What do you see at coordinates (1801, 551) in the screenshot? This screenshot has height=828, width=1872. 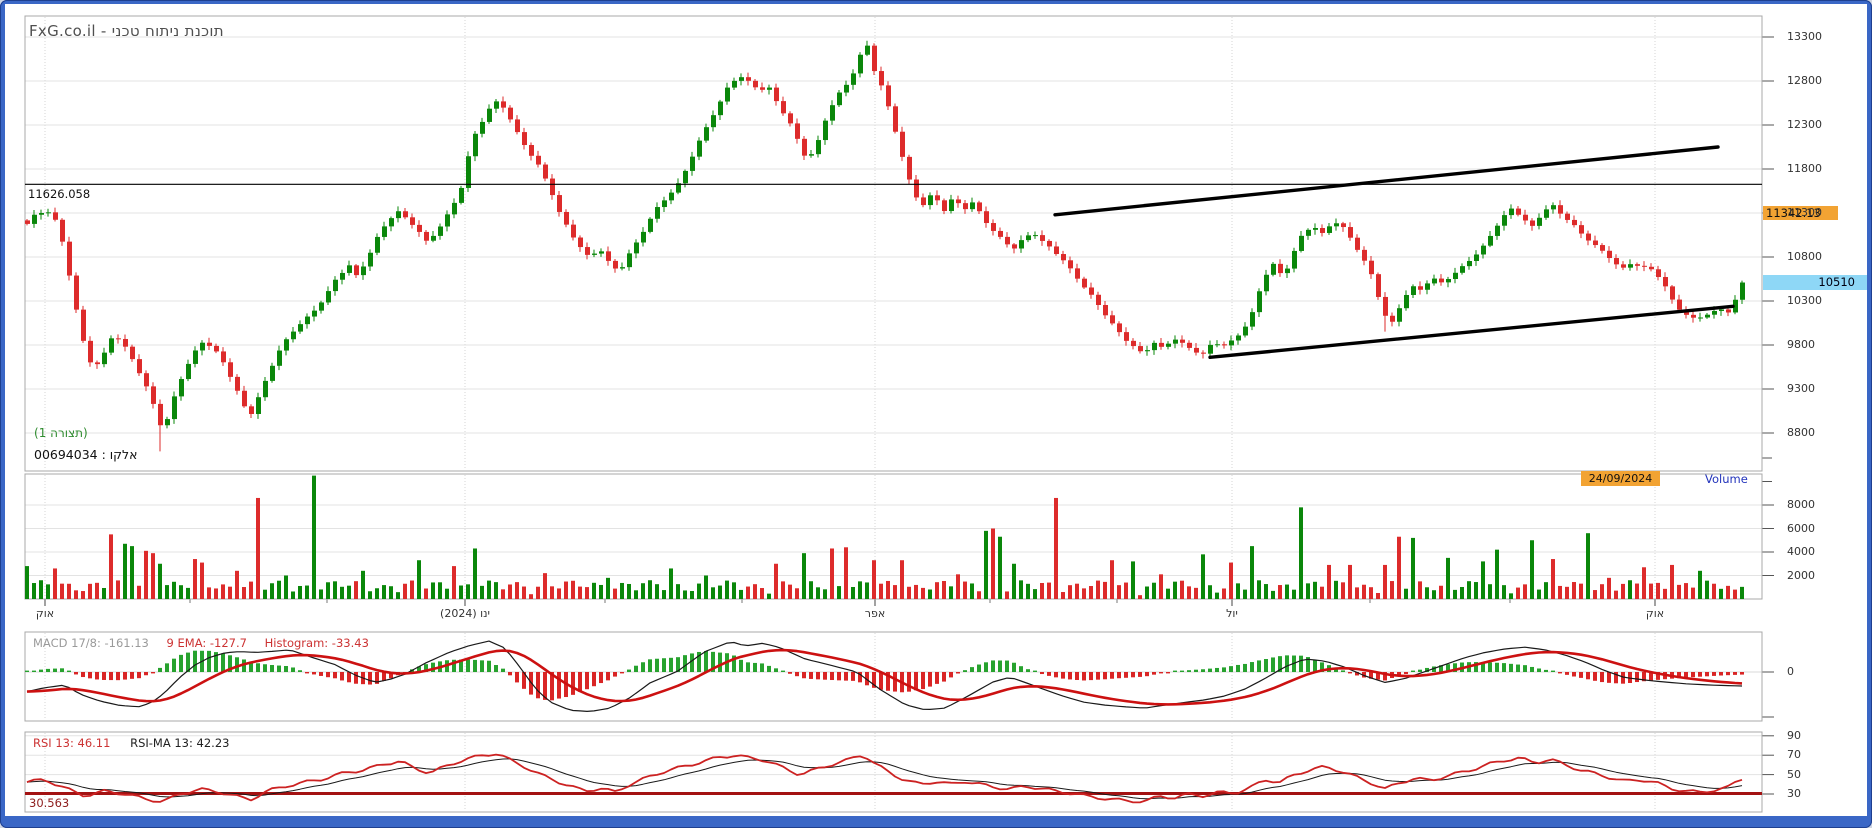 I see `volume-tick-label: 4000` at bounding box center [1801, 551].